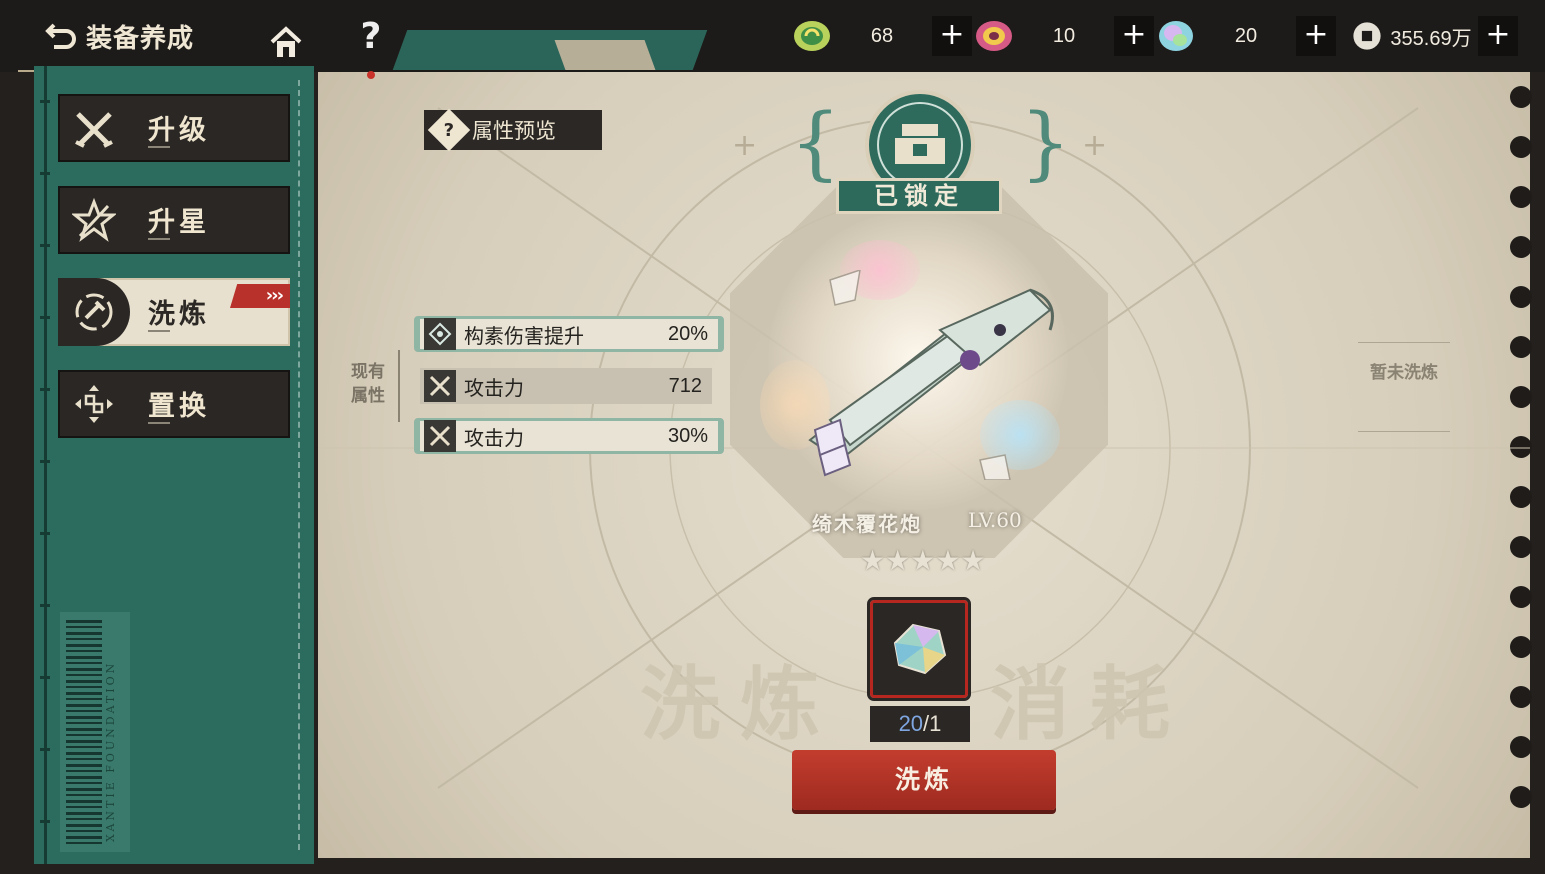 This screenshot has height=874, width=1545. I want to click on resource-1-plus-button: +, so click(952, 36).